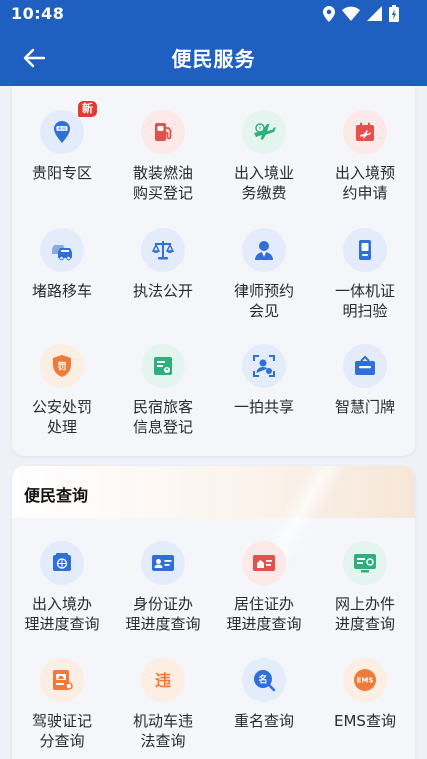 The width and height of the screenshot is (427, 759). What do you see at coordinates (62, 587) in the screenshot?
I see `query-exit-entry-progress: 出入境办 理进度查询` at bounding box center [62, 587].